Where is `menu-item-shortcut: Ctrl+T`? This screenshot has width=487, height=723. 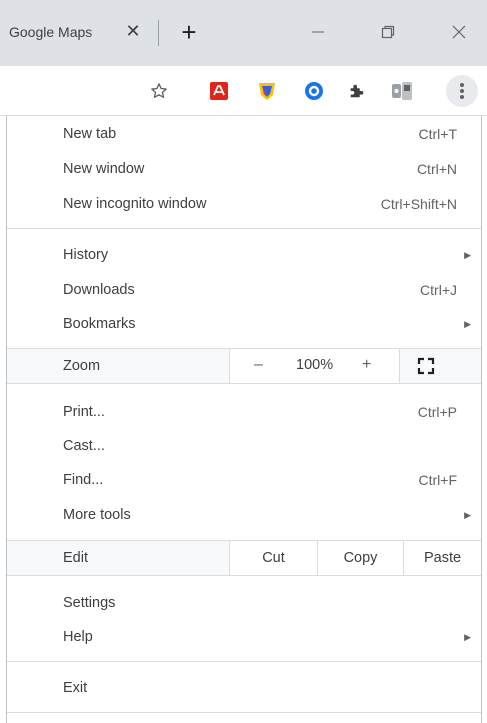 menu-item-shortcut: Ctrl+T is located at coordinates (438, 134).